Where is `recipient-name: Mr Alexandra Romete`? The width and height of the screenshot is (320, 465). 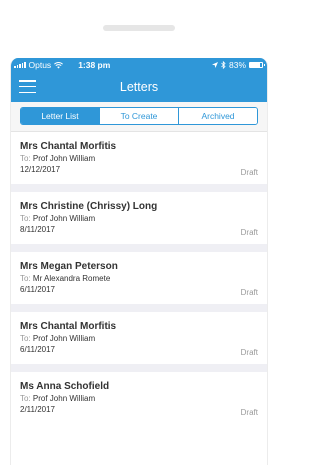 recipient-name: Mr Alexandra Romete is located at coordinates (71, 278).